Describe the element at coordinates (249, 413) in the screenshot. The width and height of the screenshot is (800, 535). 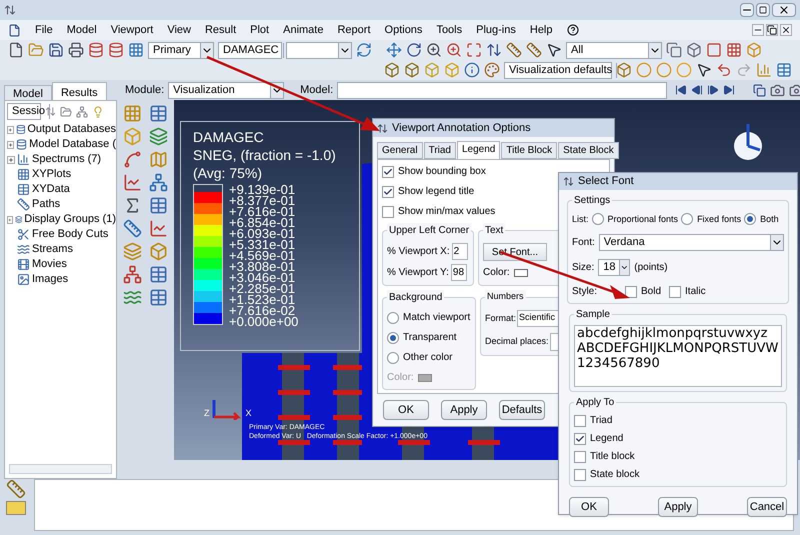
I see `triad-axis-label: X` at that location.